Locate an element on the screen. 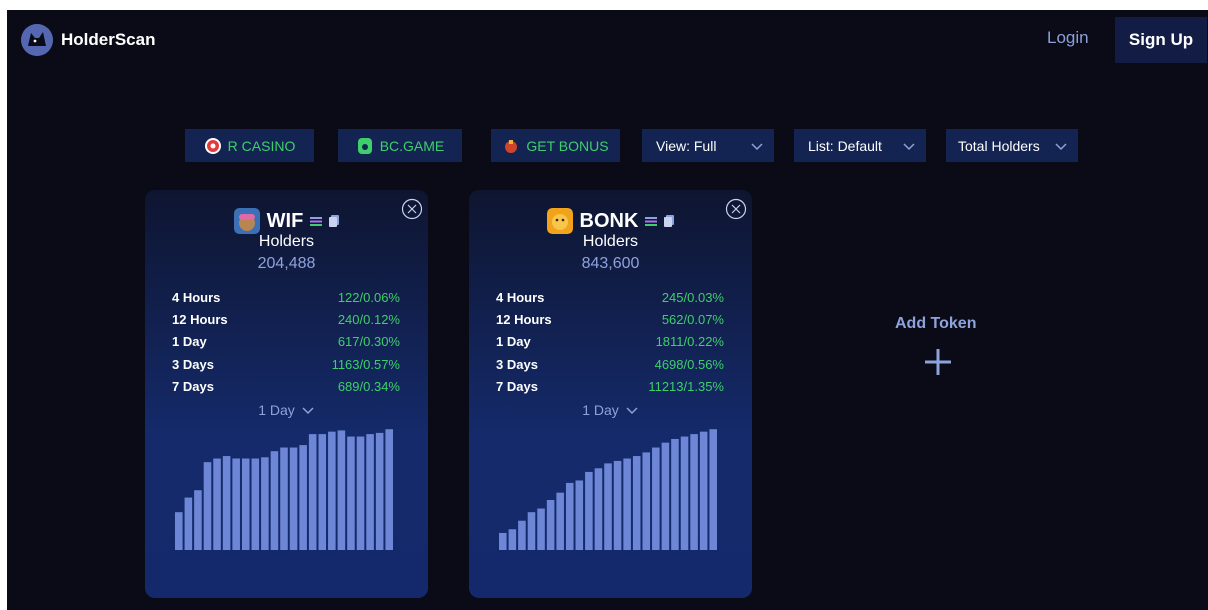 Image resolution: width=1208 pixels, height=610 pixels. bcgame-icon is located at coordinates (365, 146).